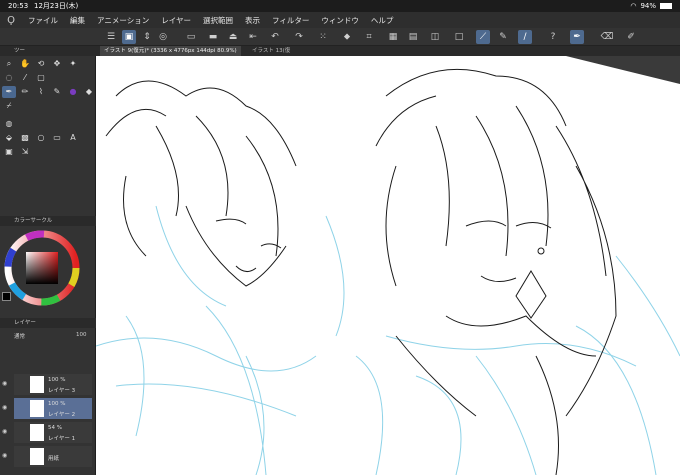 This screenshot has height=475, width=680. What do you see at coordinates (111, 37) in the screenshot?
I see `hamburger-icon: ☰` at bounding box center [111, 37].